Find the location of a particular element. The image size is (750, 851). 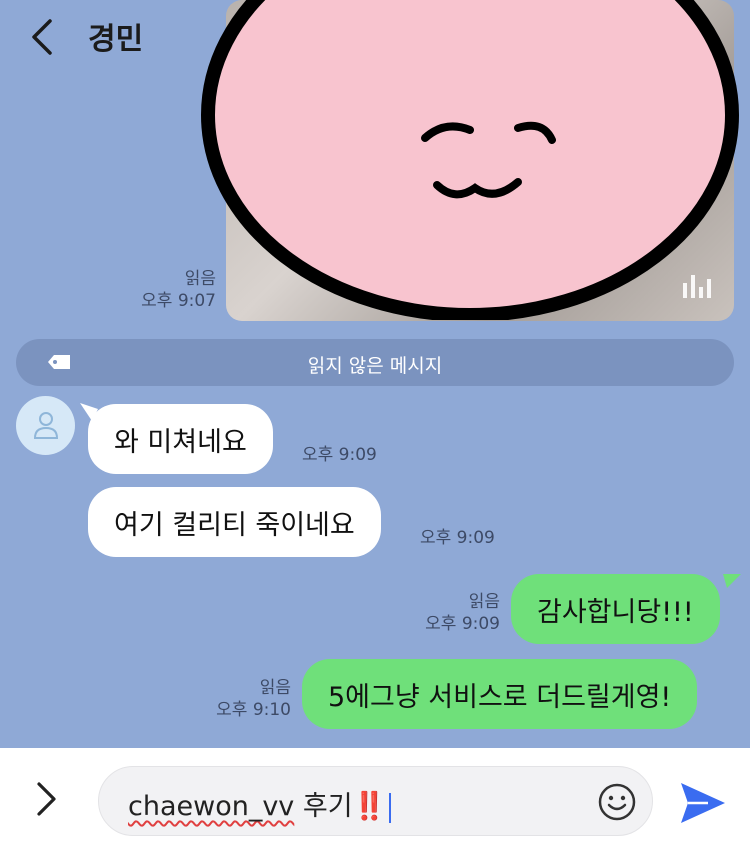

unread-divider: 읽지 않은 메시지 is located at coordinates (375, 362).